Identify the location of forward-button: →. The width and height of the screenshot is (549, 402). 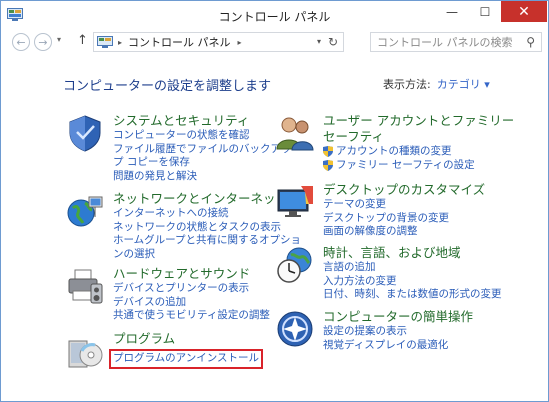
(43, 42).